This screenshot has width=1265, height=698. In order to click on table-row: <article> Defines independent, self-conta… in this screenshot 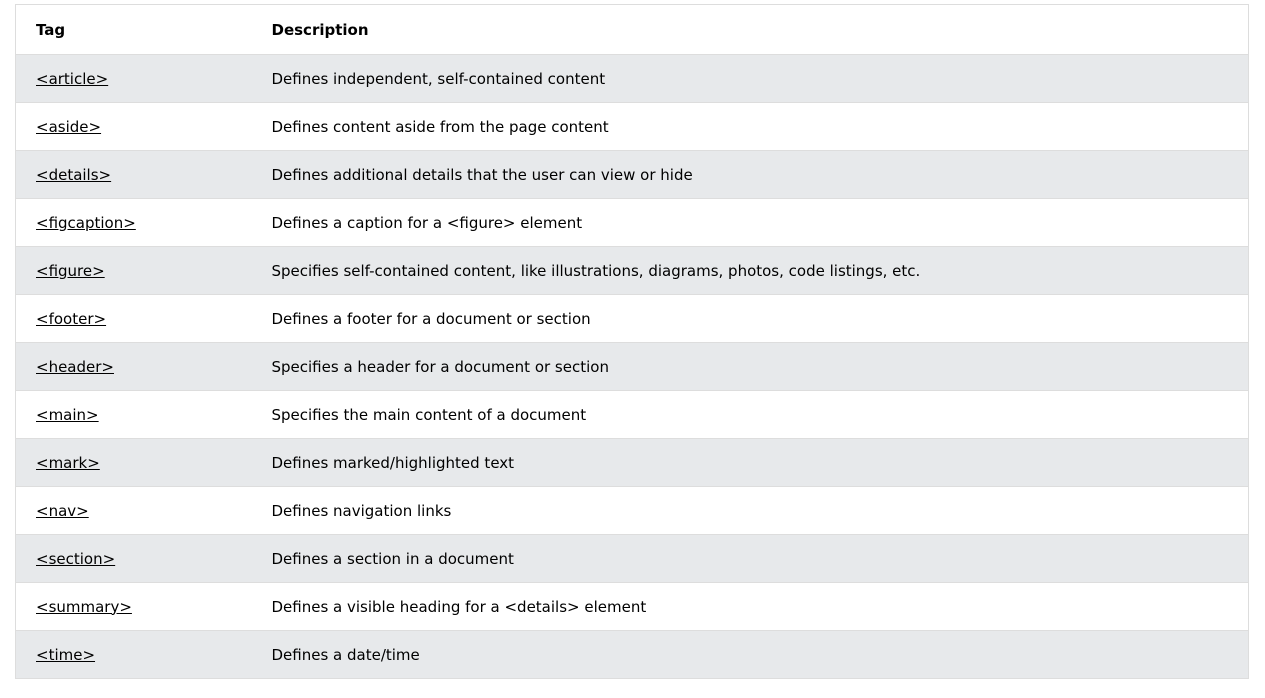, I will do `click(632, 78)`.